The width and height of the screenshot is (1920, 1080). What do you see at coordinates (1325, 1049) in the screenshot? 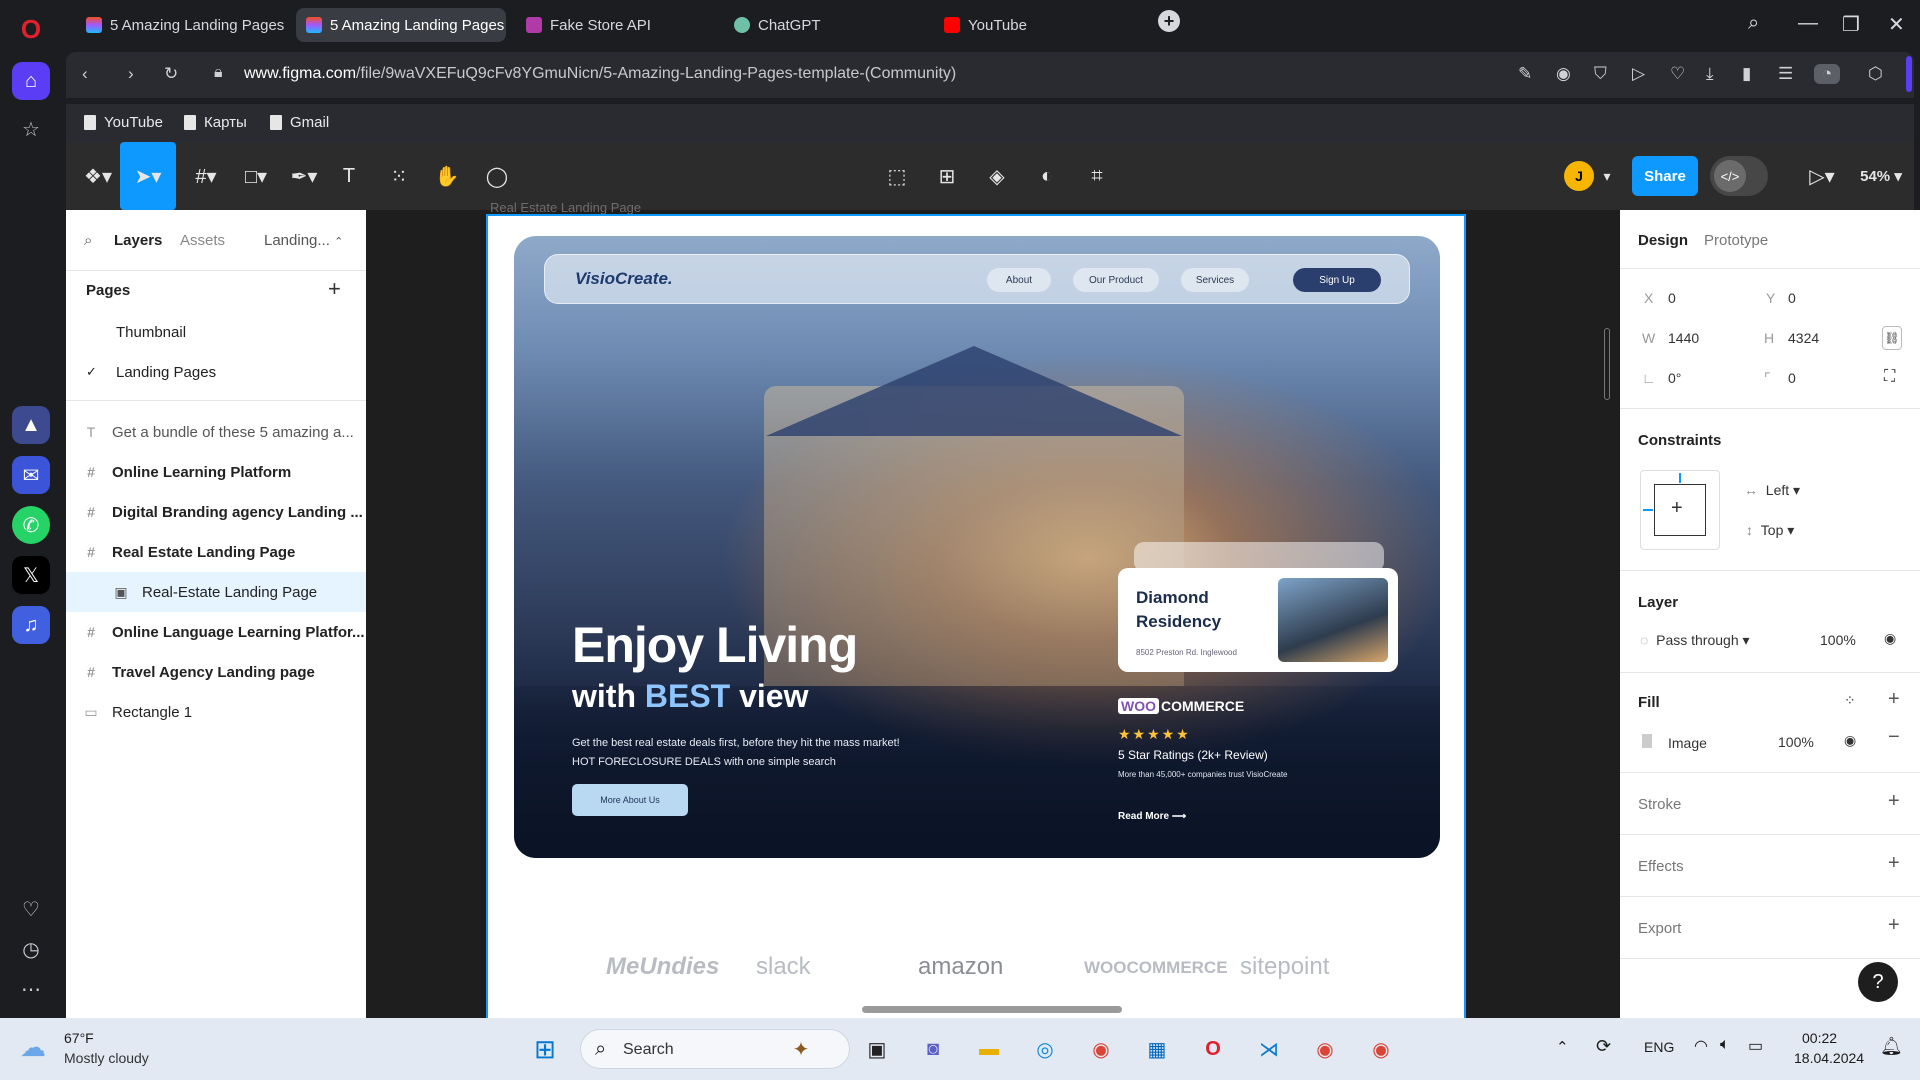
I see `chrome-profile-icon: ◉` at bounding box center [1325, 1049].